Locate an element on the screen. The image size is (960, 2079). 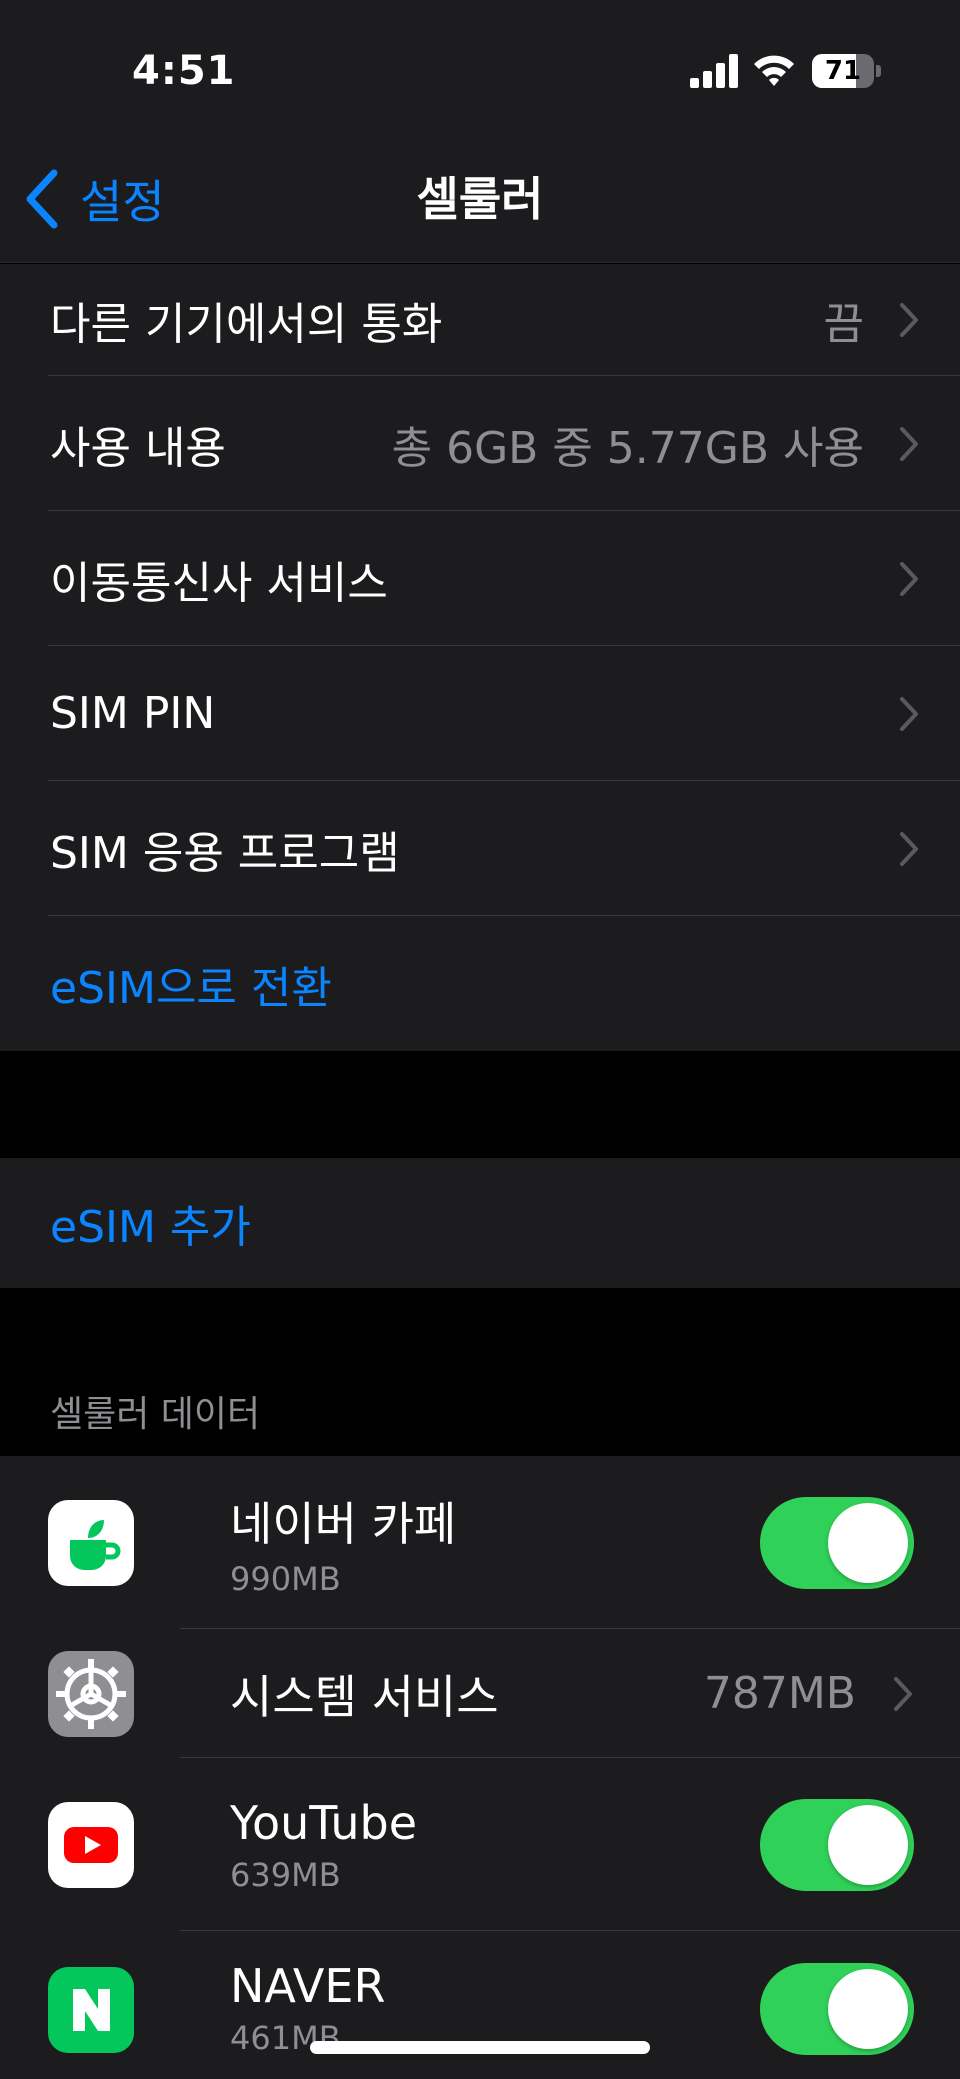
app-row-youtube: YouTube 639MB is located at coordinates (480, 1844).